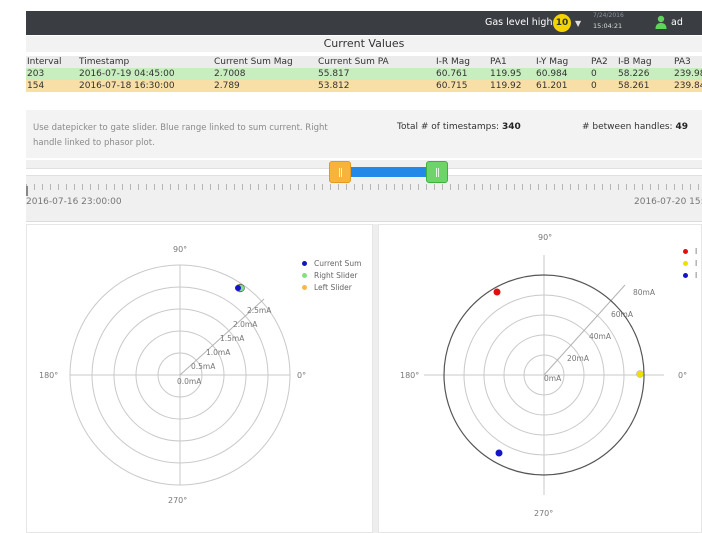  What do you see at coordinates (334, 86) in the screenshot?
I see `table-cell: 53.812` at bounding box center [334, 86].